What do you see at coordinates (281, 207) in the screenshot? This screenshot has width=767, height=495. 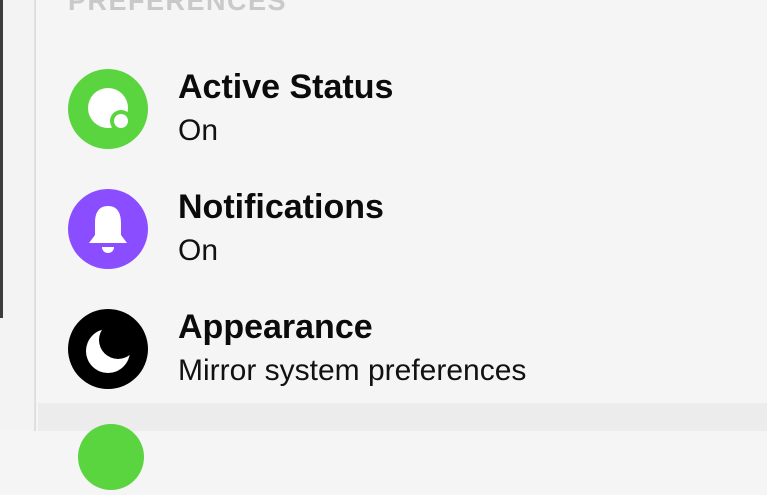 I see `item-title: Notifications` at bounding box center [281, 207].